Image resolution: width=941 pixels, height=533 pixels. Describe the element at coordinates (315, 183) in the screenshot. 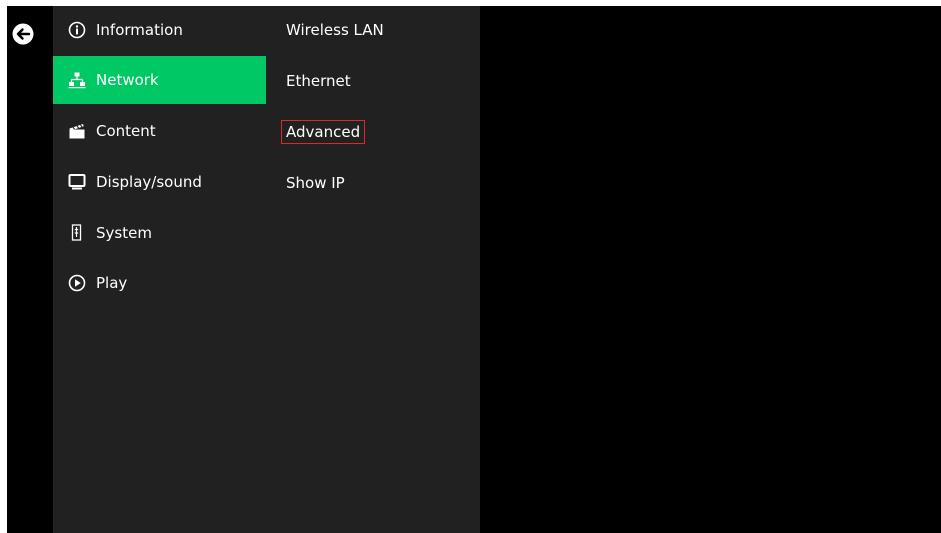

I see `submenu-item-show-ip: Show IP` at that location.